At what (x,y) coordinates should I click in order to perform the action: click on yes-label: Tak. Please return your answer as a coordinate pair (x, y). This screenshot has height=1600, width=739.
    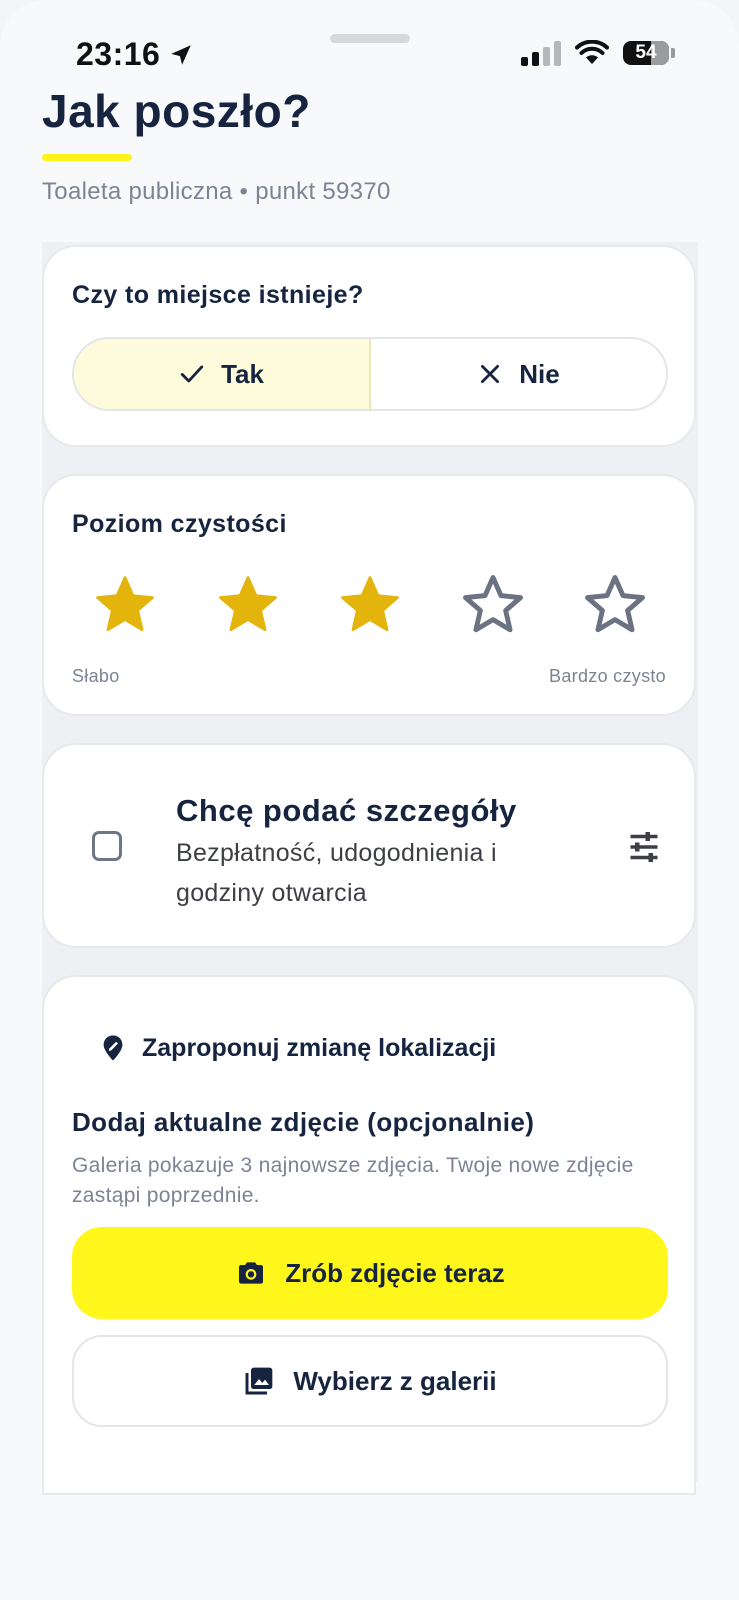
    Looking at the image, I should click on (242, 373).